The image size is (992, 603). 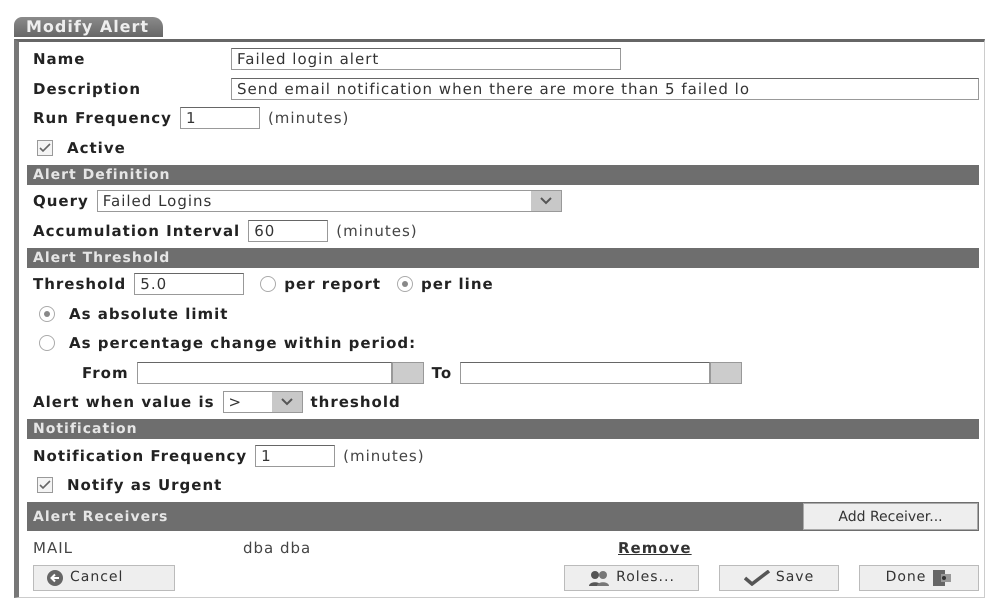 What do you see at coordinates (53, 548) in the screenshot?
I see `table-cell-text: MAIL` at bounding box center [53, 548].